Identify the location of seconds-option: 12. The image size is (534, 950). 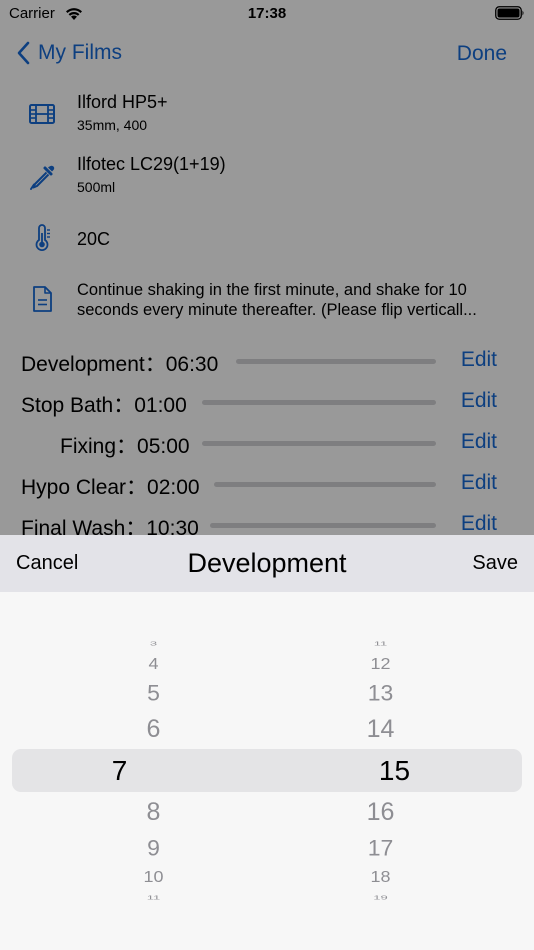
(380, 664).